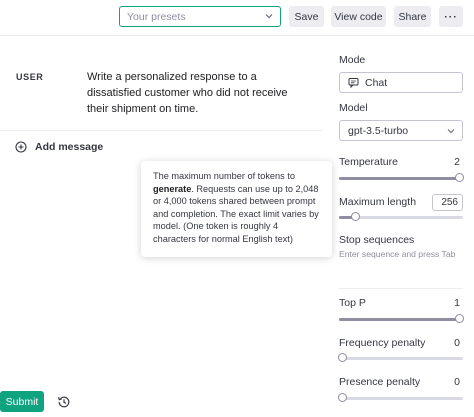 This screenshot has width=474, height=417. What do you see at coordinates (358, 16) in the screenshot?
I see `view-code-button: View code` at bounding box center [358, 16].